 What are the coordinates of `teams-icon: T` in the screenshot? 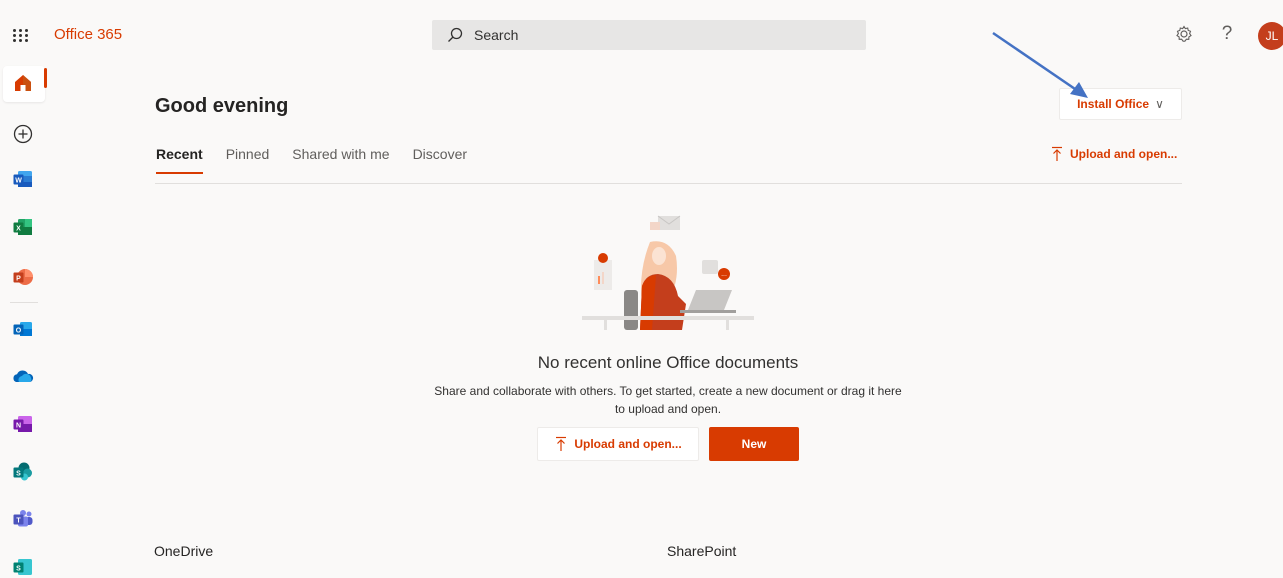 It's located at (23, 519).